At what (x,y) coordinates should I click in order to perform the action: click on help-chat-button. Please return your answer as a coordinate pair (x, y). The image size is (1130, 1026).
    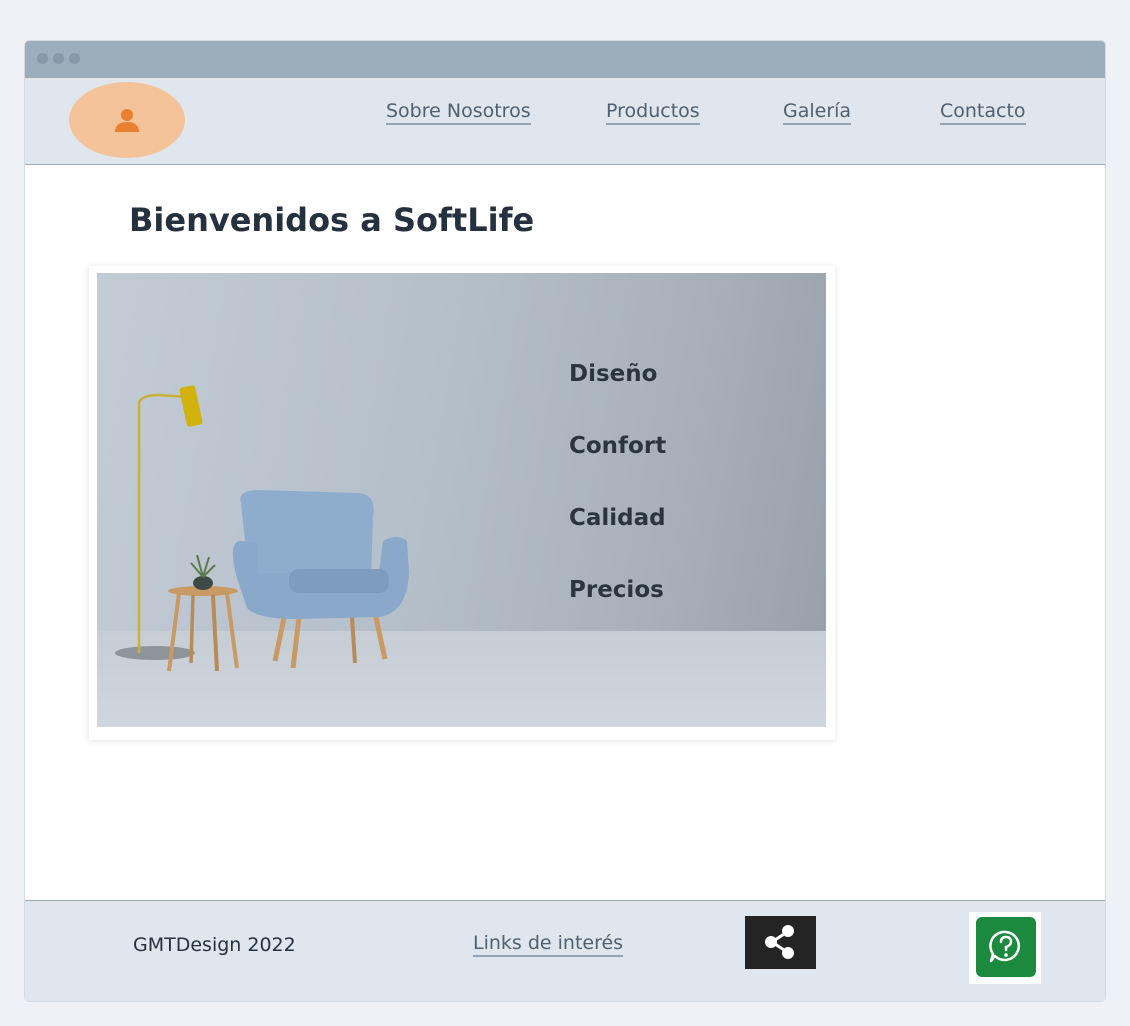
    Looking at the image, I should click on (1006, 947).